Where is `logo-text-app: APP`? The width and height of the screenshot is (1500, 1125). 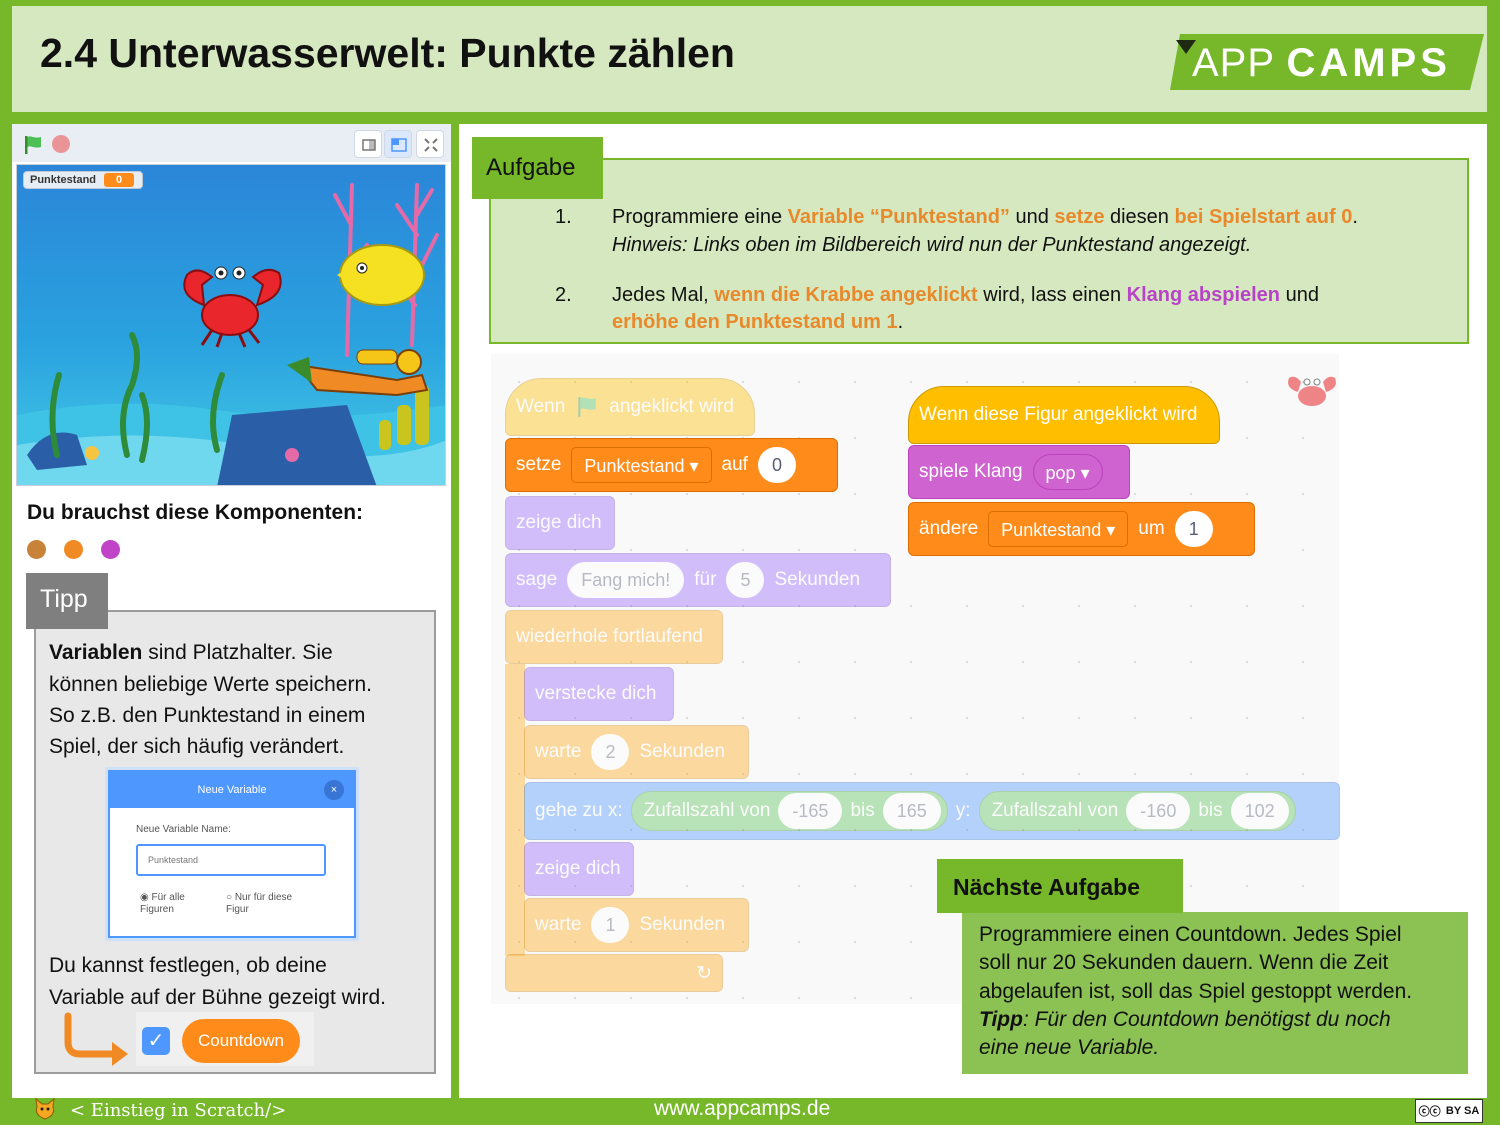 logo-text-app: APP is located at coordinates (1233, 63).